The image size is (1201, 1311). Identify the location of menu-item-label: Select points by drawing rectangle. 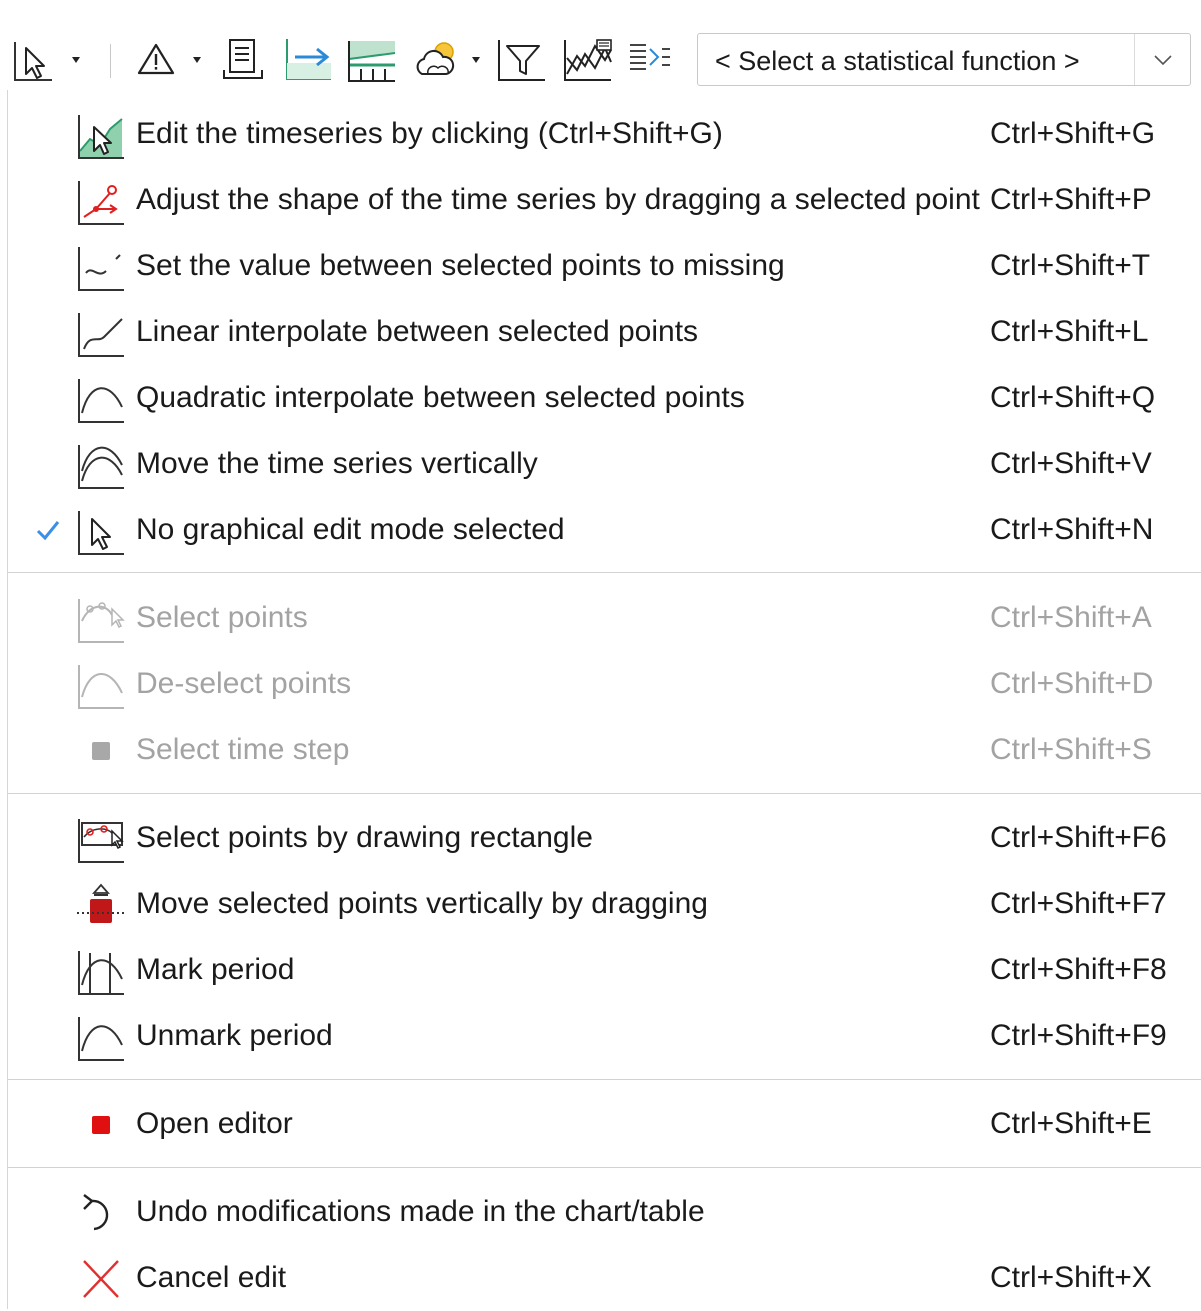
(364, 837).